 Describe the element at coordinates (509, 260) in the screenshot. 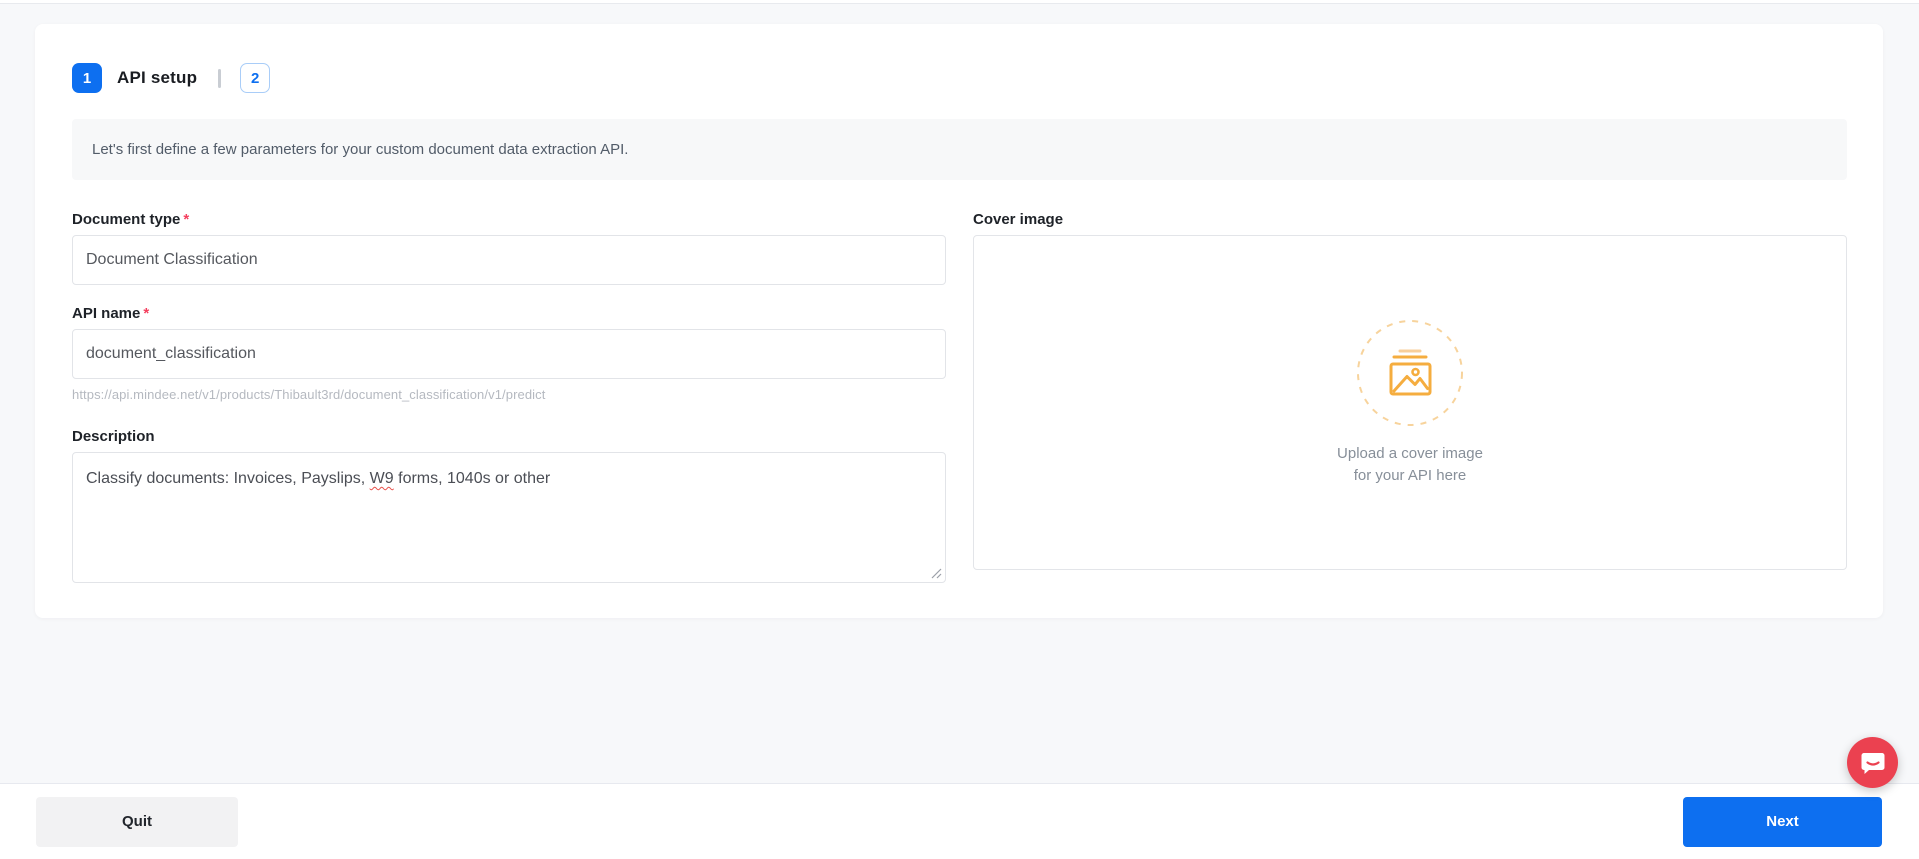

I see `document-type-input` at that location.